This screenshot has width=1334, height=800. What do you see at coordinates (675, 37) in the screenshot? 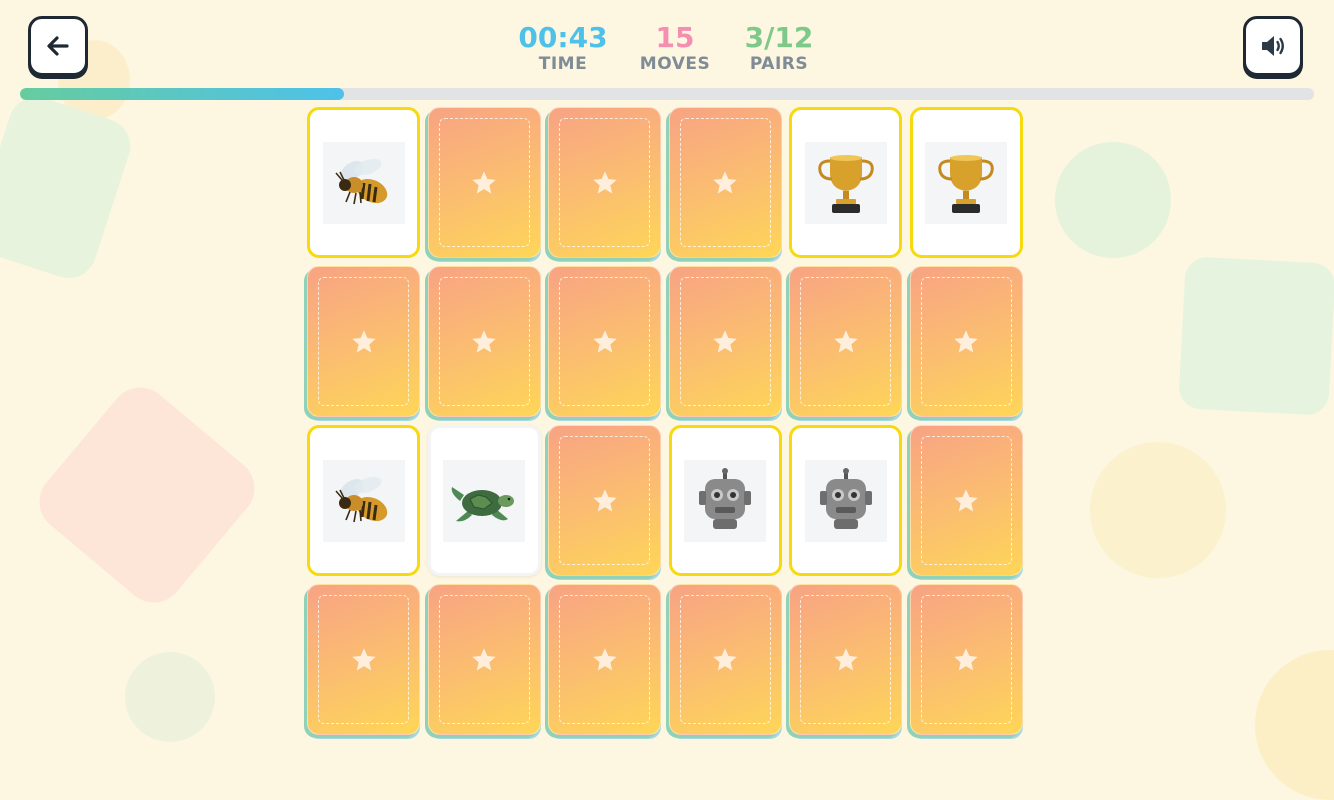
I see `moves-value: 15` at bounding box center [675, 37].